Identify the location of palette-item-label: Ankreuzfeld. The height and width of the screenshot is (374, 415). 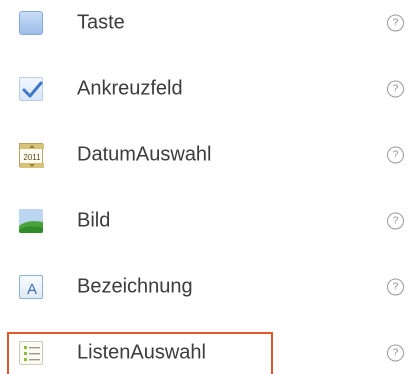
(130, 88).